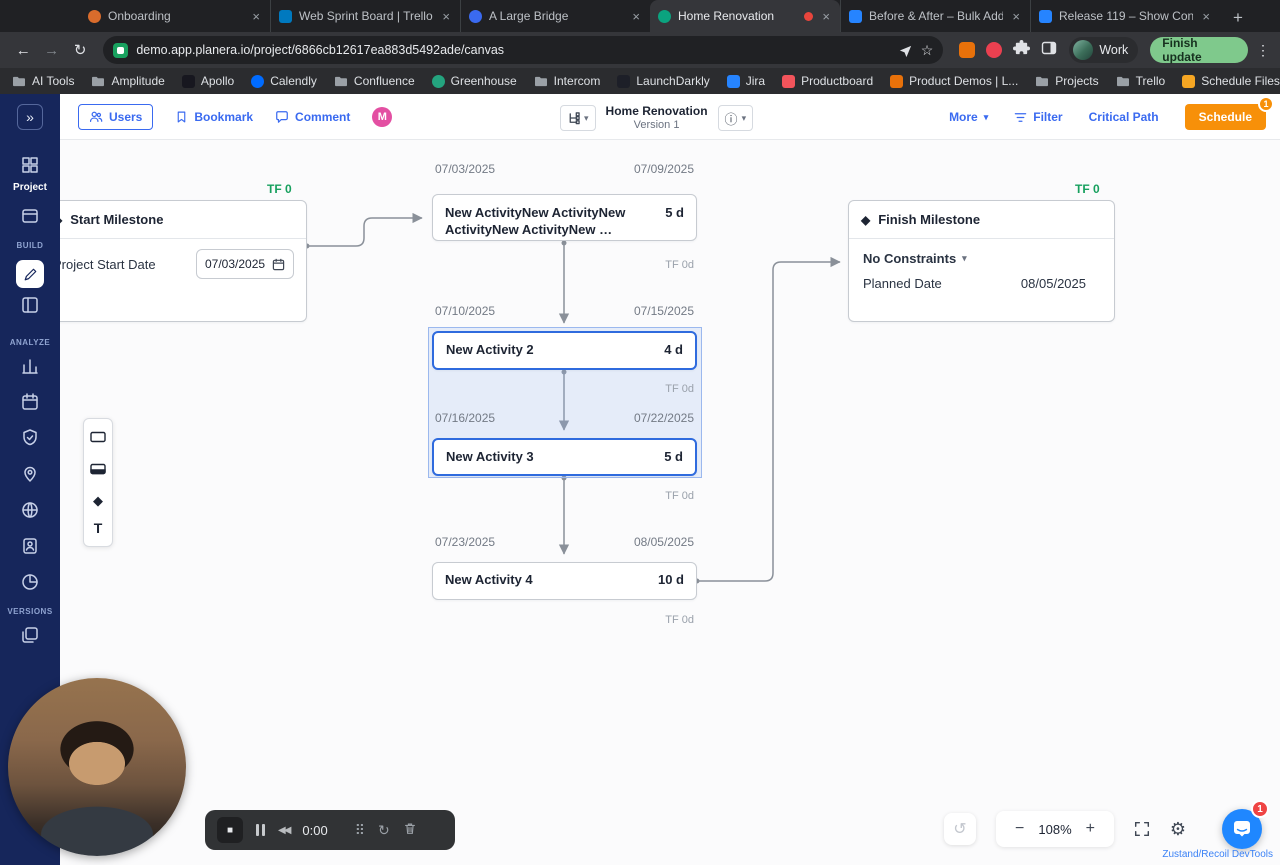 This screenshot has width=1280, height=865. I want to click on zoom-out-icon: −, so click(1019, 829).